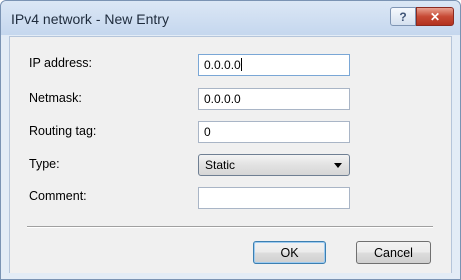  What do you see at coordinates (241, 64) in the screenshot?
I see `text-caret` at bounding box center [241, 64].